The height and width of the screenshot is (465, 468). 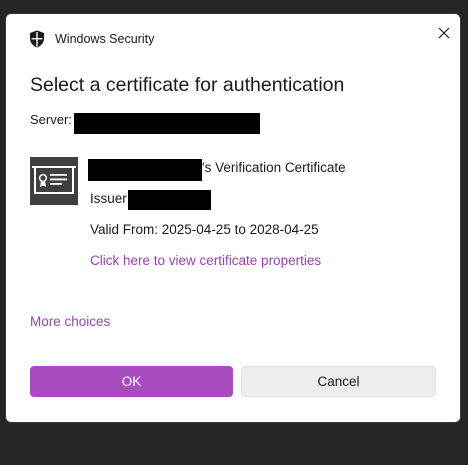 What do you see at coordinates (70, 321) in the screenshot?
I see `more-choices-link: More choices` at bounding box center [70, 321].